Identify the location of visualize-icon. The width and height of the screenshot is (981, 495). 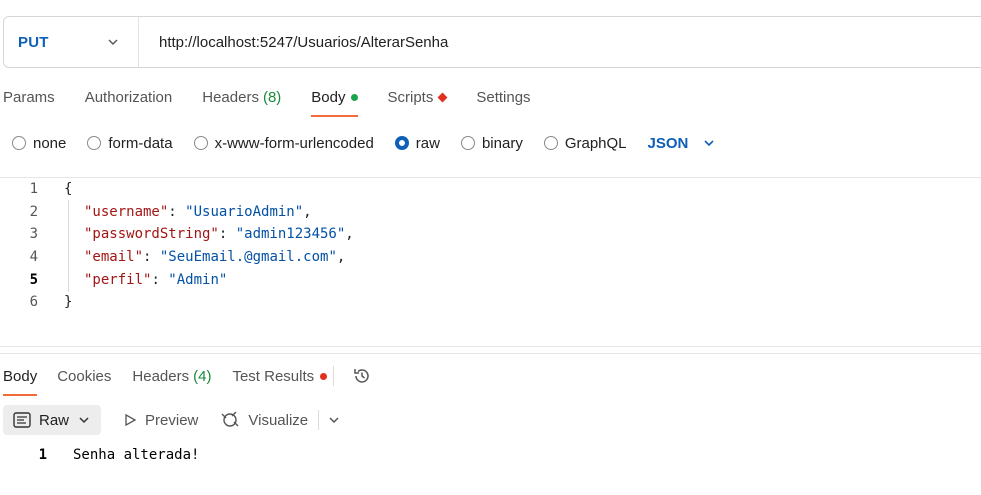
(230, 419).